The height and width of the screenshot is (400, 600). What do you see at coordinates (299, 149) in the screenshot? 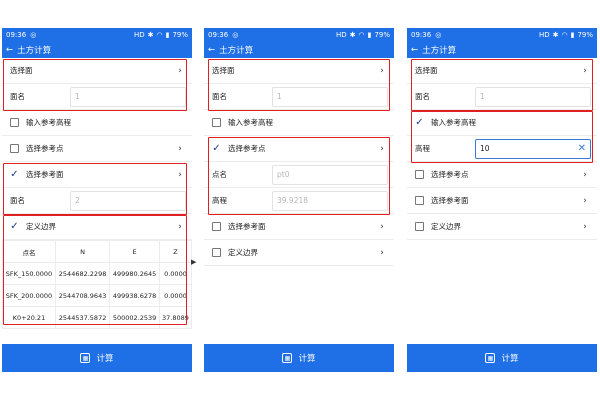
I see `select-ref-point-row: ✓ 选择参考点 ›` at bounding box center [299, 149].